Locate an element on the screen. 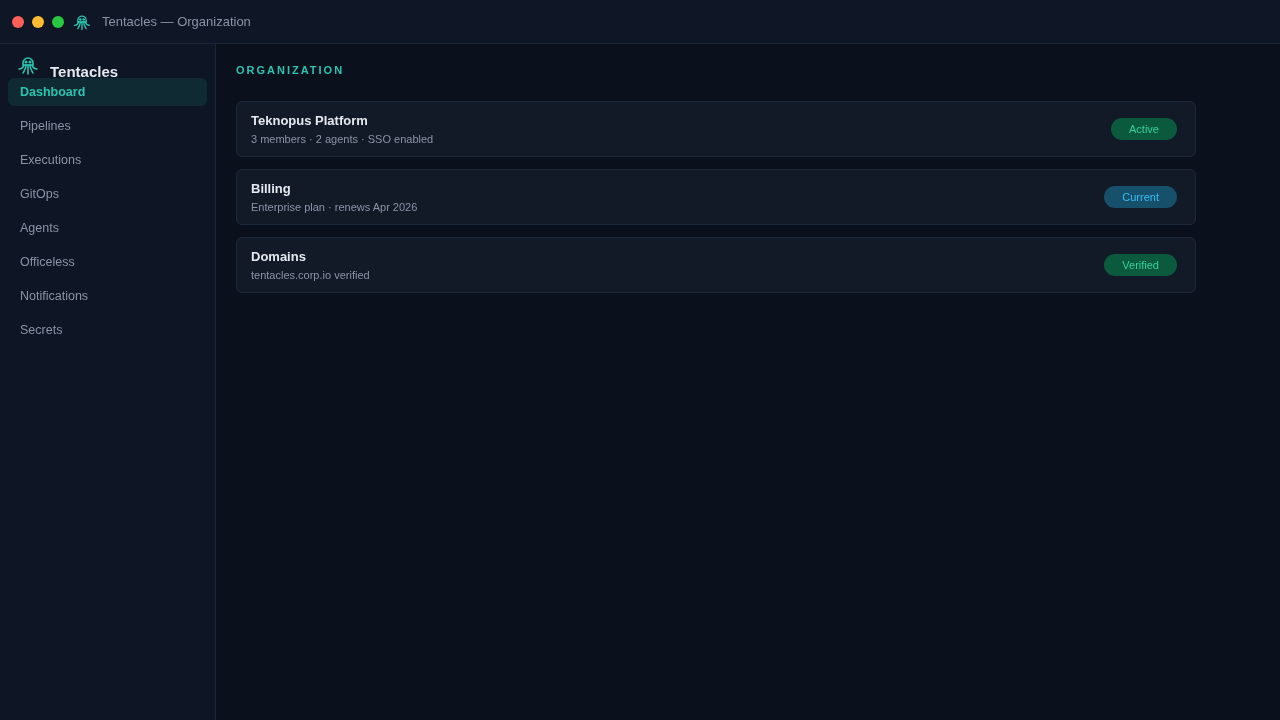  sidebar-item: Notifications is located at coordinates (107, 296).